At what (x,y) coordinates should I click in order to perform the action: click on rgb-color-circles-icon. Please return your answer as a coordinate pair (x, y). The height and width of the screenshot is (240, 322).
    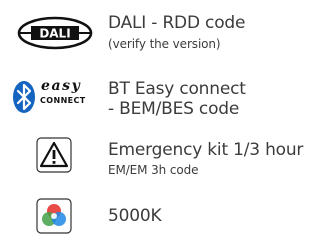
    Looking at the image, I should click on (54, 216).